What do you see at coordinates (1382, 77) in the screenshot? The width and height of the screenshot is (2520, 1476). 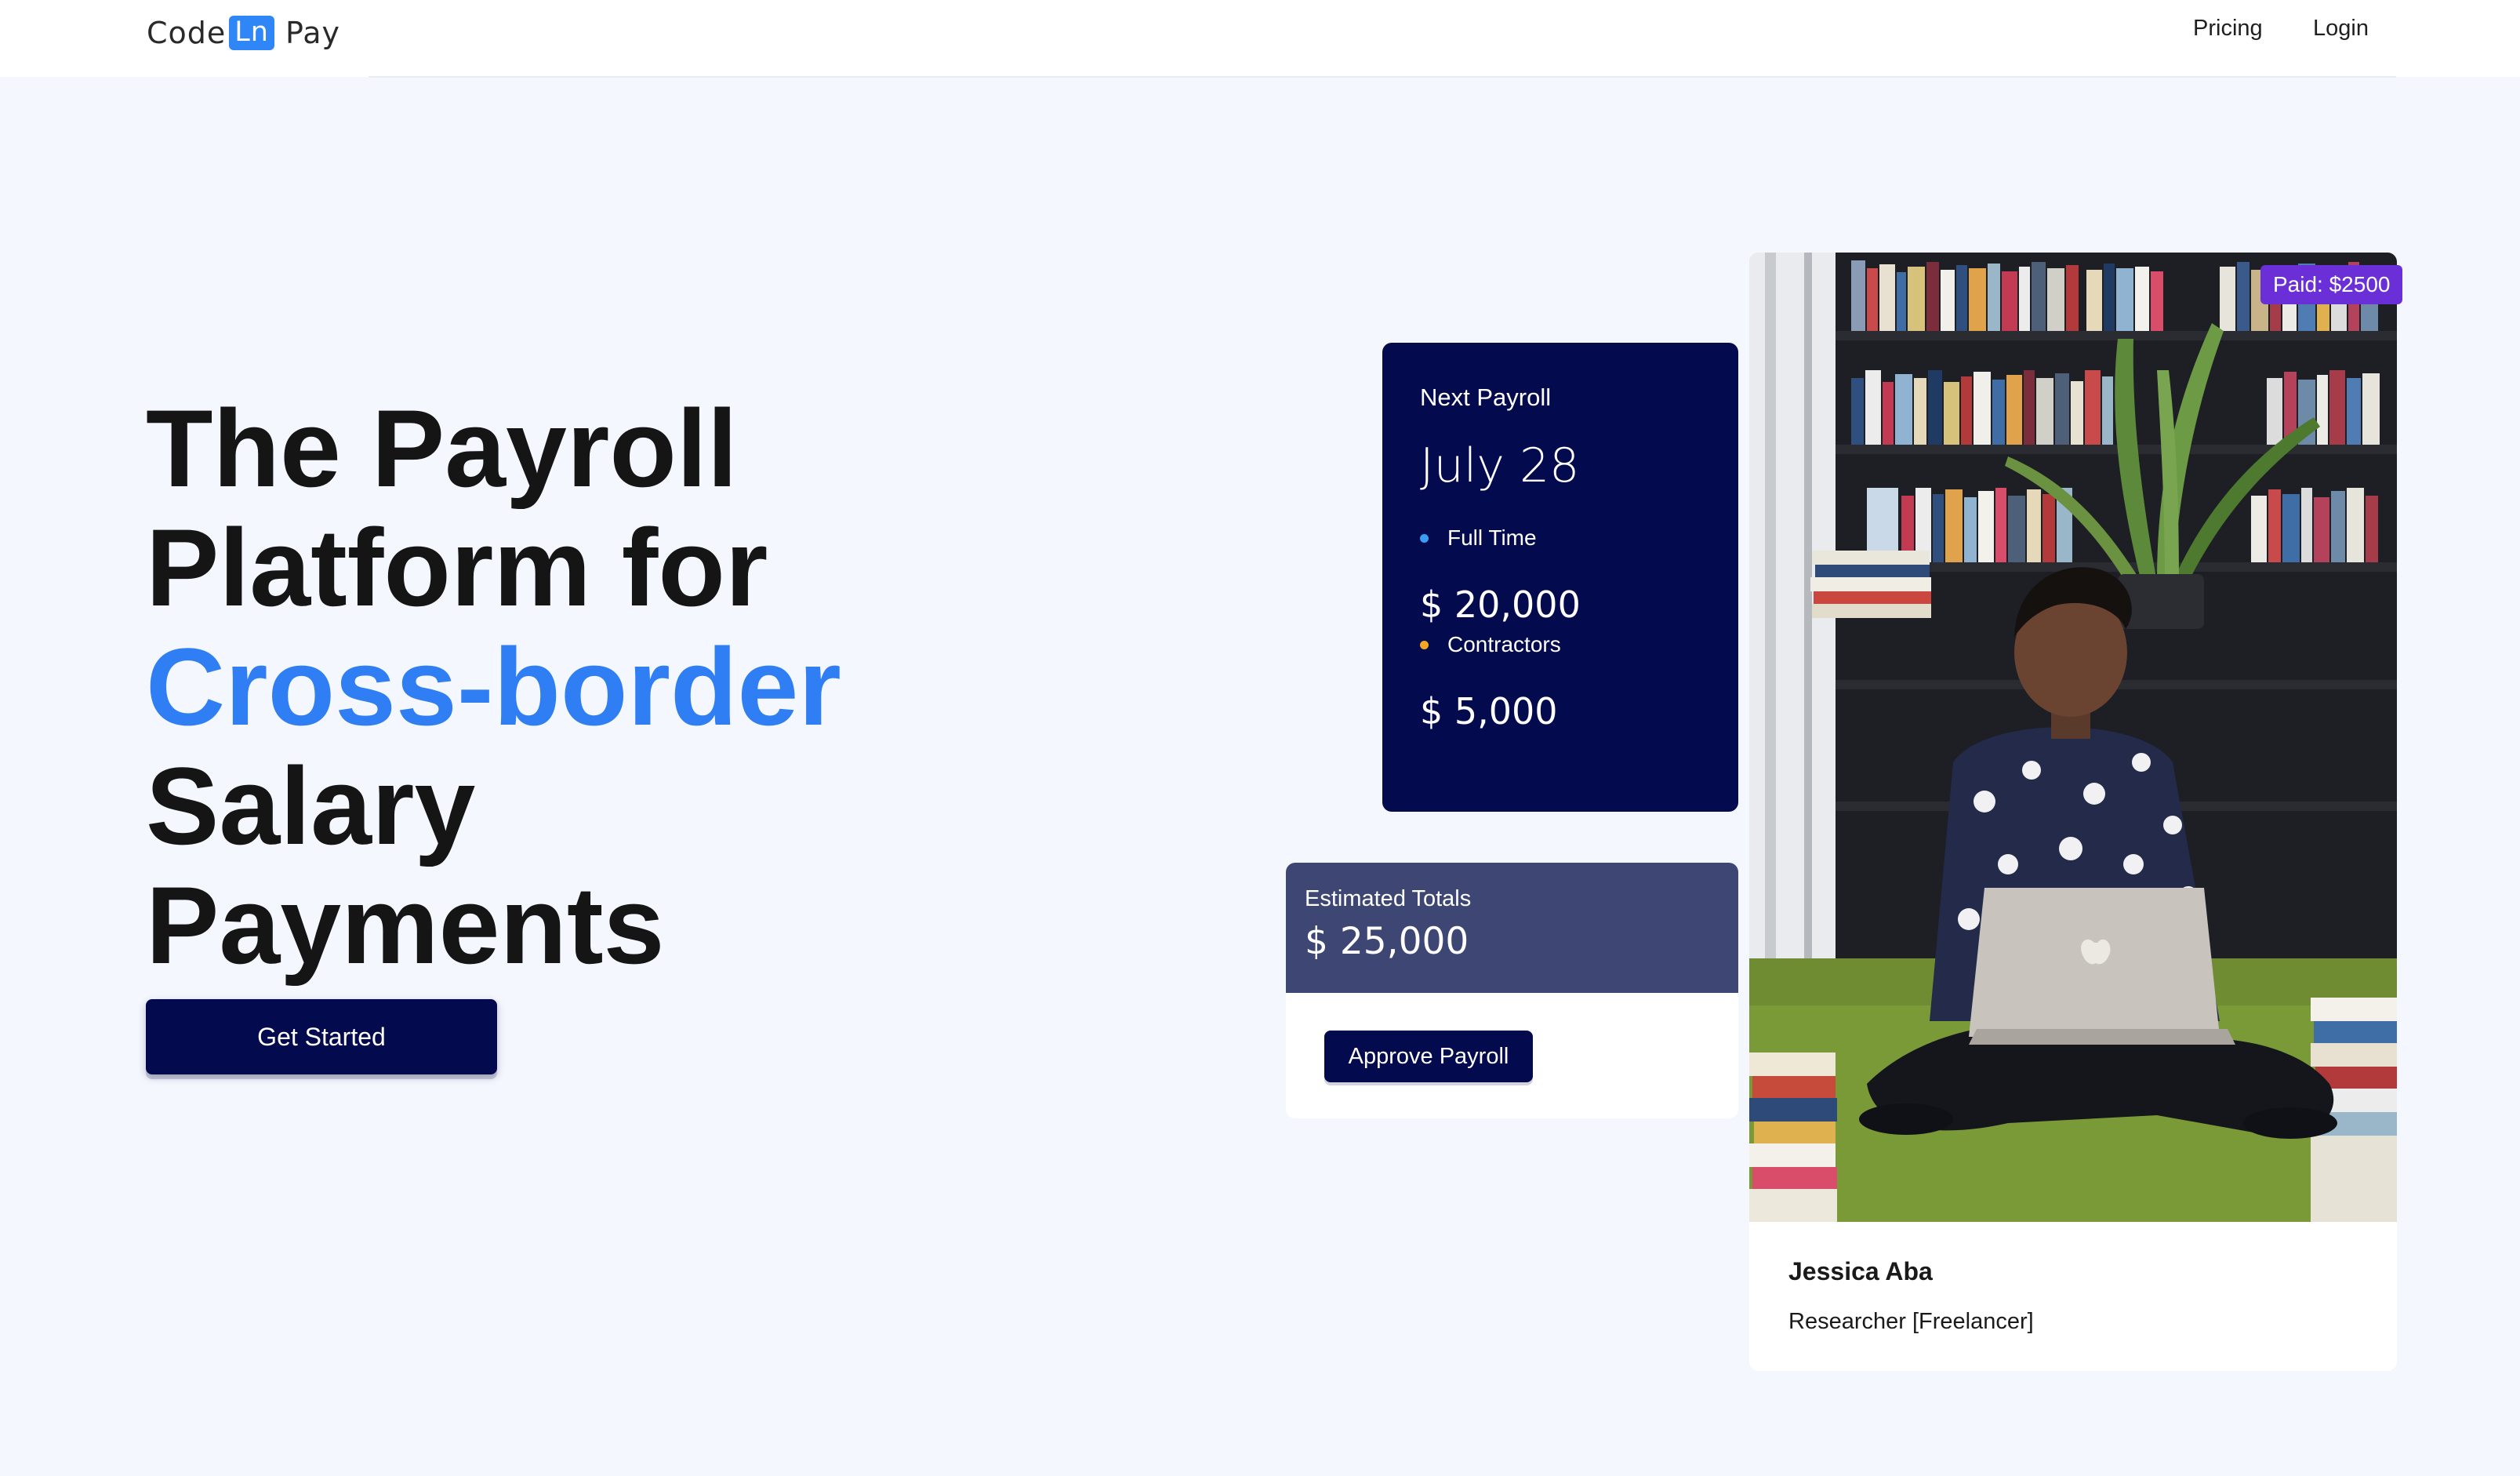 I see `navbar-divider` at bounding box center [1382, 77].